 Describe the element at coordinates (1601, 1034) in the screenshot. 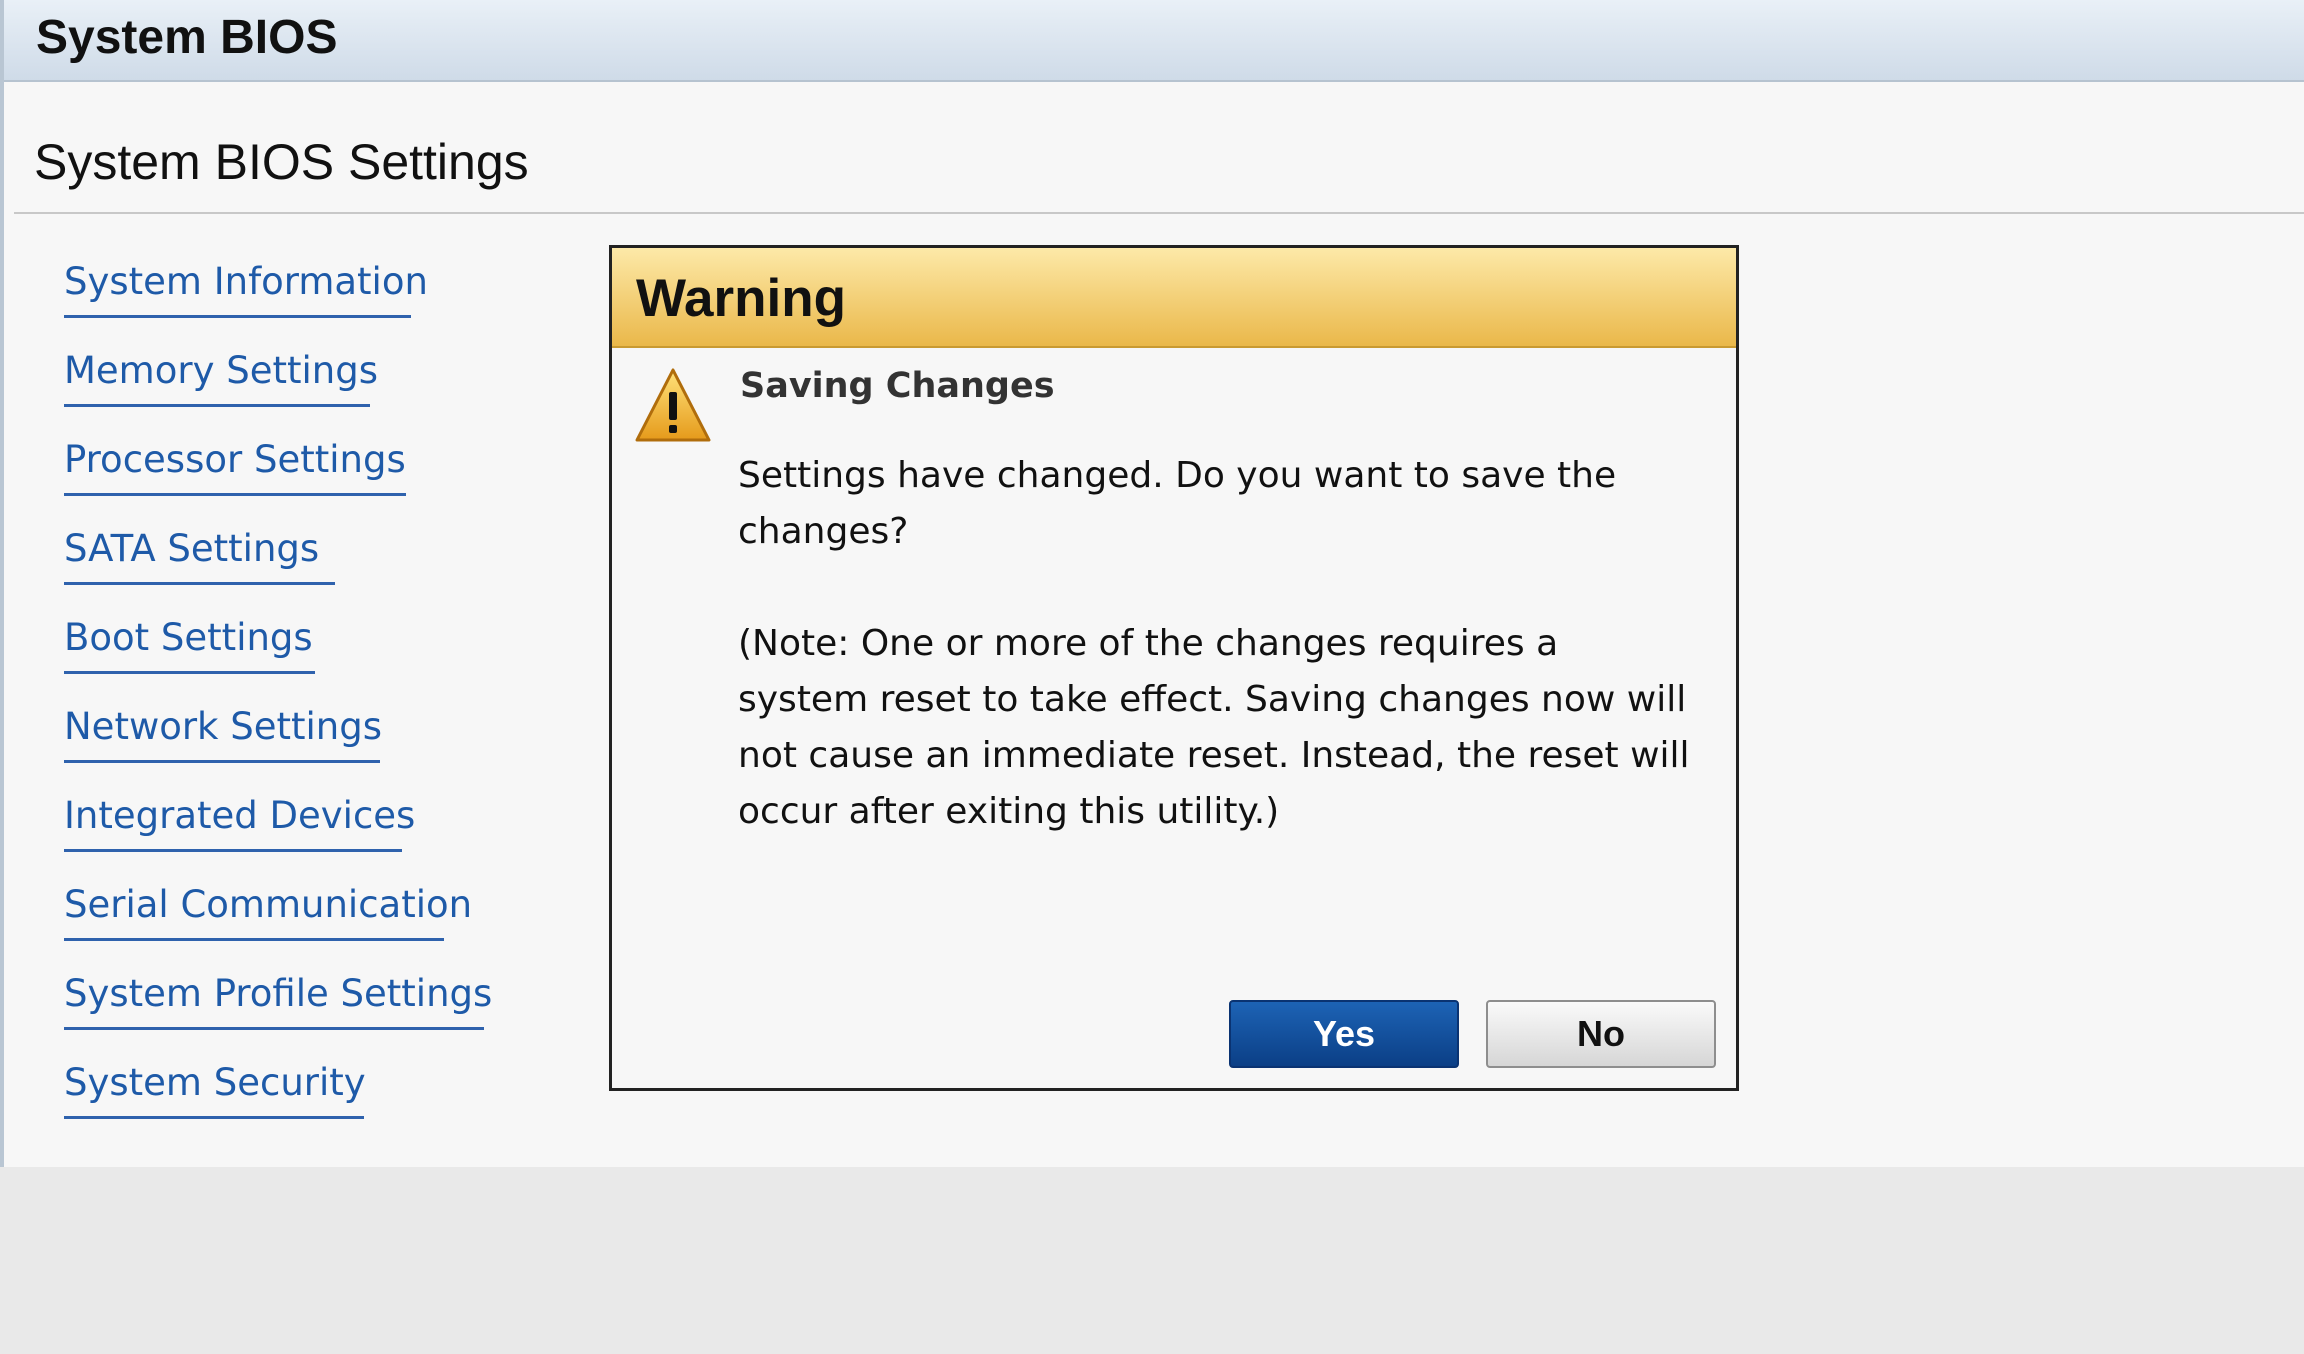

I see `no-button: No` at that location.